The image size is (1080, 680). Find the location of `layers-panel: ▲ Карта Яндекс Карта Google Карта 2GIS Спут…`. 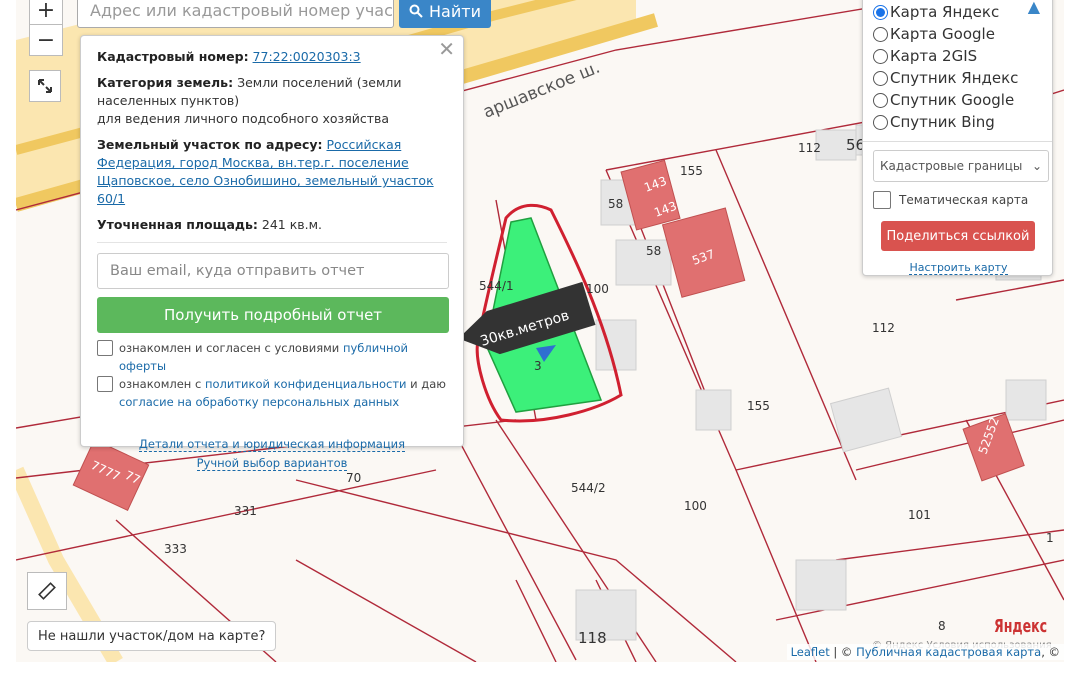

layers-panel: ▲ Карта Яндекс Карта Google Карта 2GIS Спут… is located at coordinates (957, 138).